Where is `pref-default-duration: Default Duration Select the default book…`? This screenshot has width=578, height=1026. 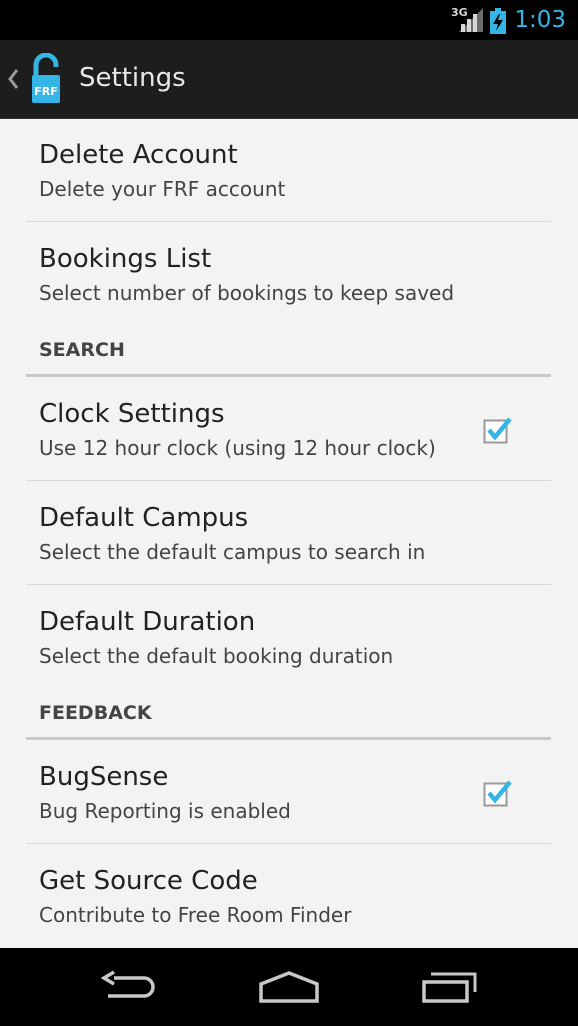 pref-default-duration: Default Duration Select the default book… is located at coordinates (288, 636).